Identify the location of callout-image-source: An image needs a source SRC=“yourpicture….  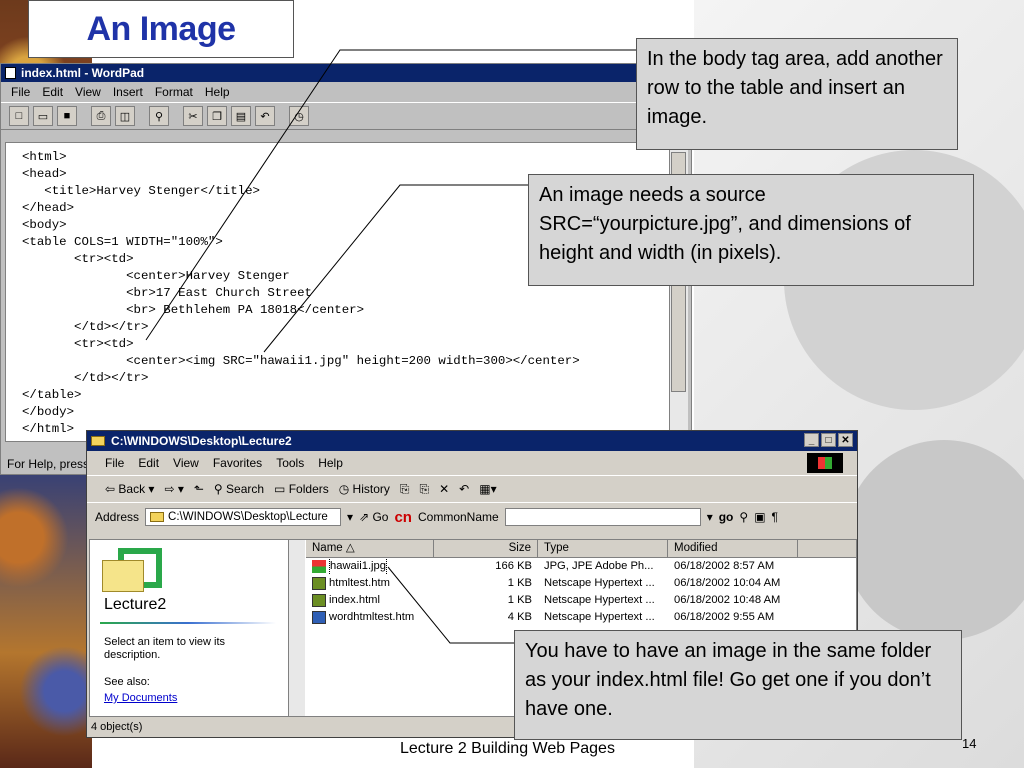
(751, 230).